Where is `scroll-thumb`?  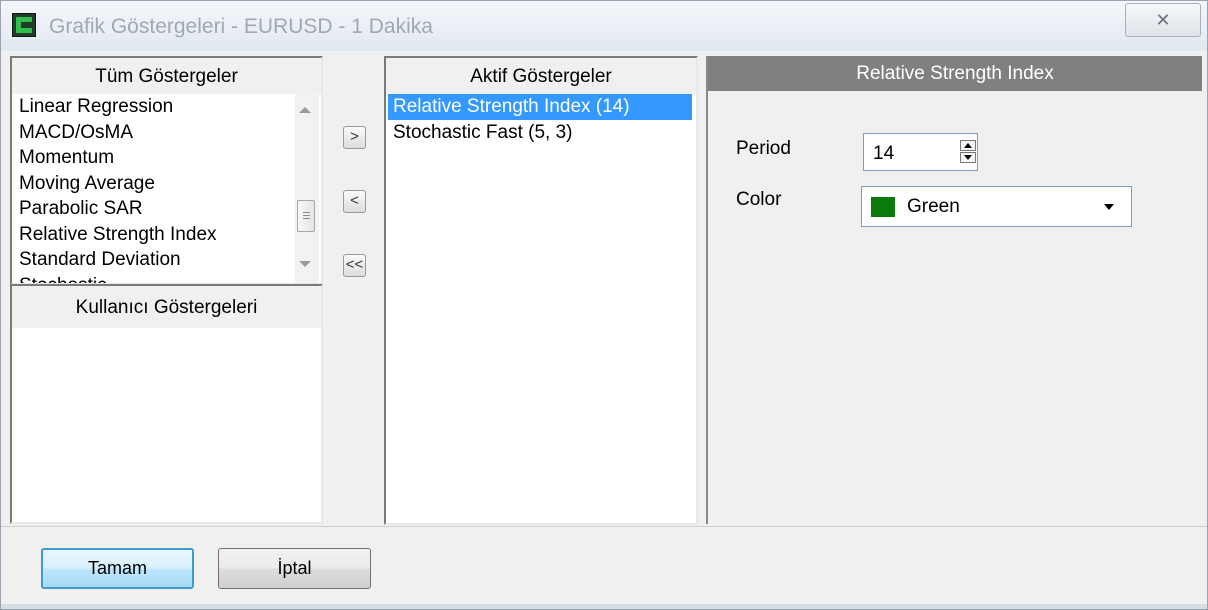 scroll-thumb is located at coordinates (306, 216).